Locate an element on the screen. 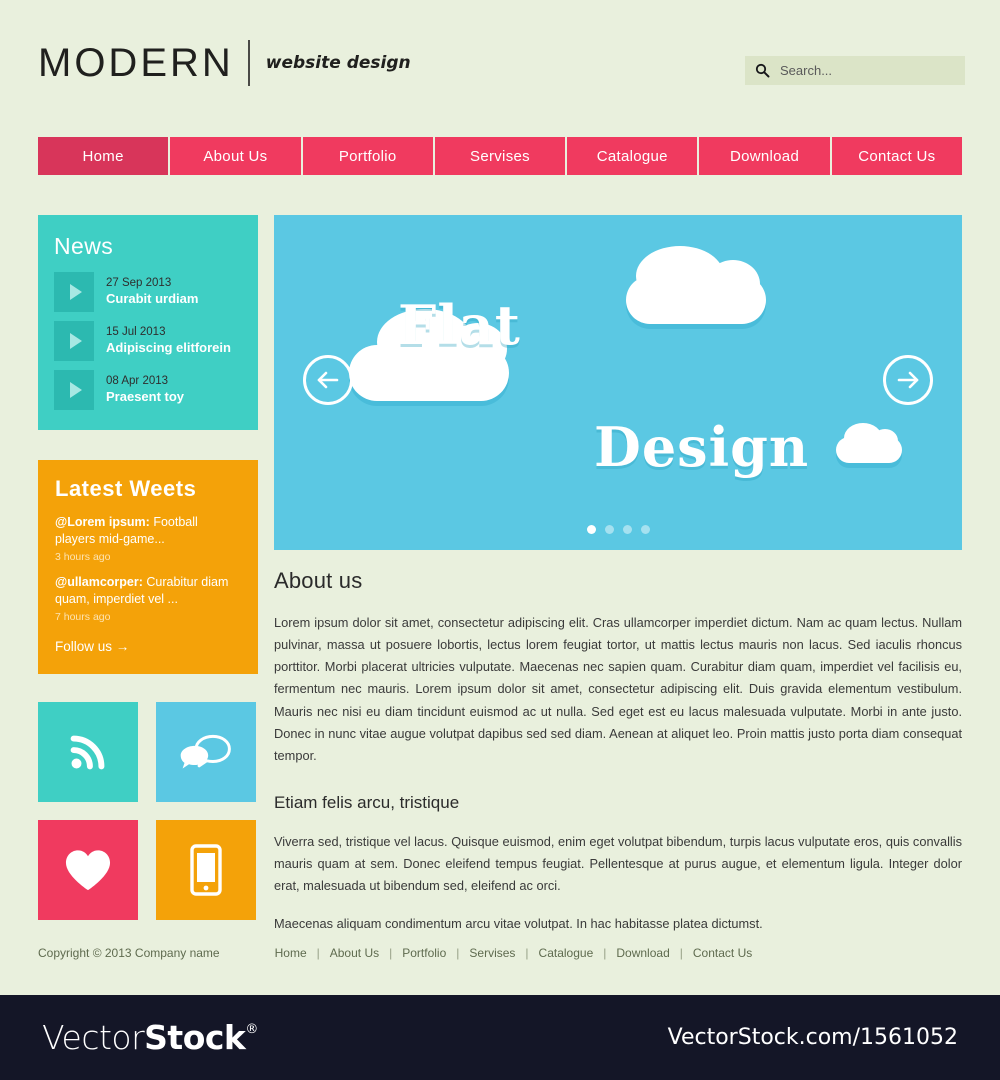 This screenshot has width=1000, height=1080. tweet-timestamp: 7 hours ago is located at coordinates (83, 616).